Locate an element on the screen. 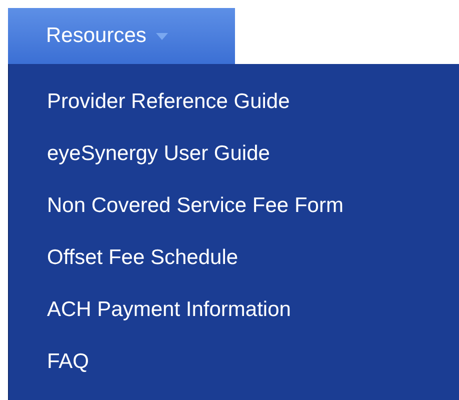 The width and height of the screenshot is (459, 400). resources-menu-tab: Resources is located at coordinates (121, 36).